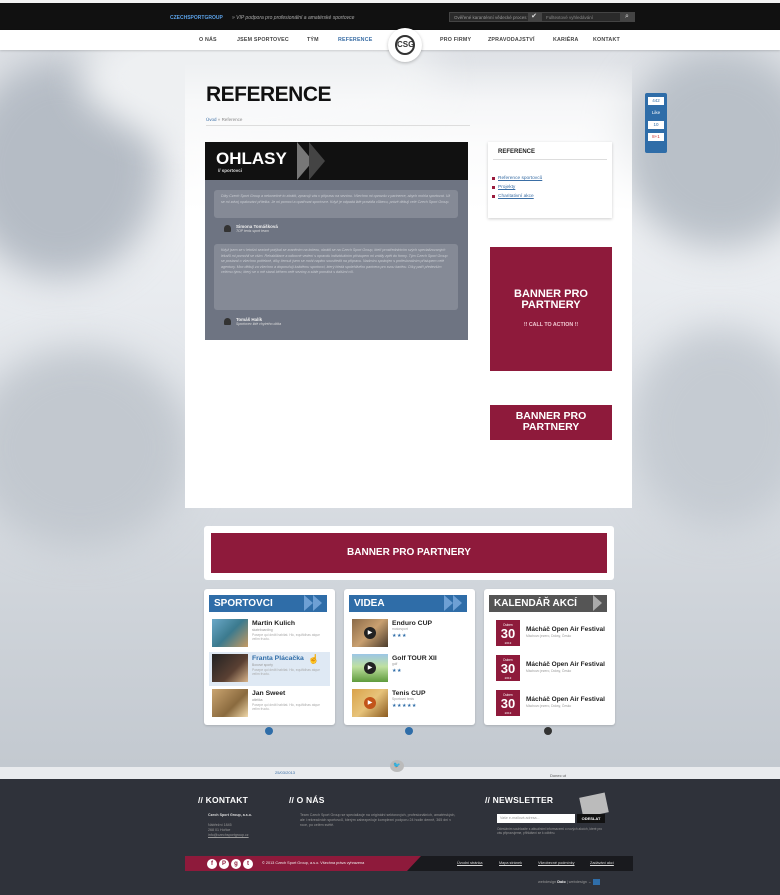 This screenshot has height=895, width=780. What do you see at coordinates (230, 170) in the screenshot?
I see `testimonials-subtitle: // sportovci` at bounding box center [230, 170].